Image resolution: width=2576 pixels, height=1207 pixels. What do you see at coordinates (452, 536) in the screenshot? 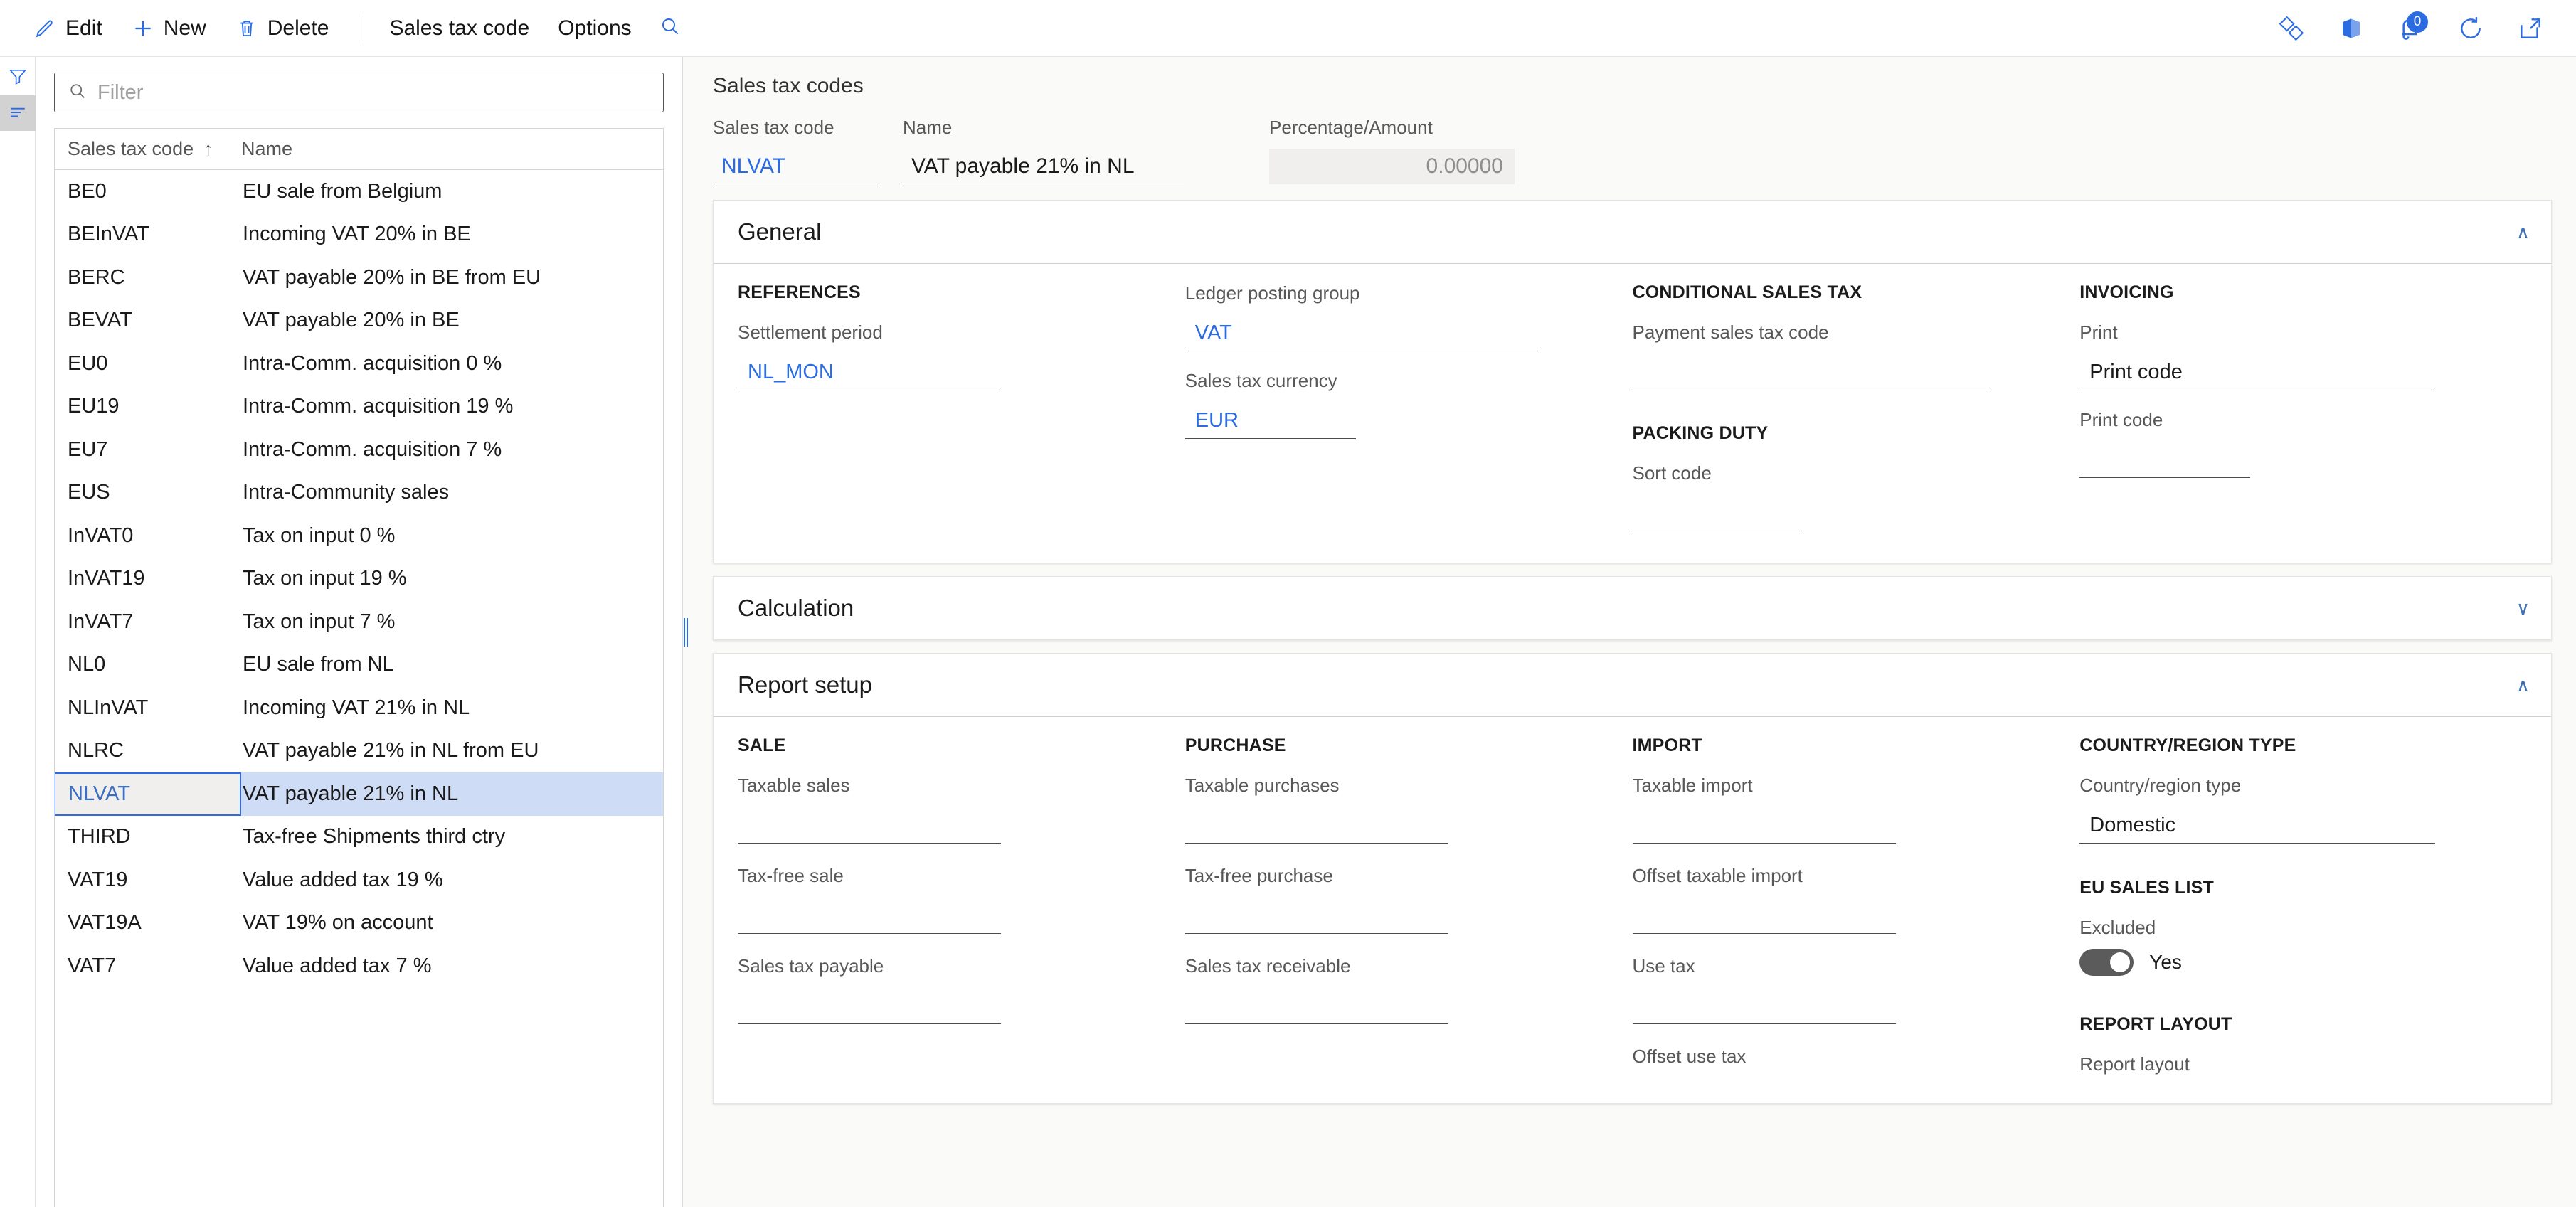
I see `cell-name: Tax on input 0 %` at bounding box center [452, 536].